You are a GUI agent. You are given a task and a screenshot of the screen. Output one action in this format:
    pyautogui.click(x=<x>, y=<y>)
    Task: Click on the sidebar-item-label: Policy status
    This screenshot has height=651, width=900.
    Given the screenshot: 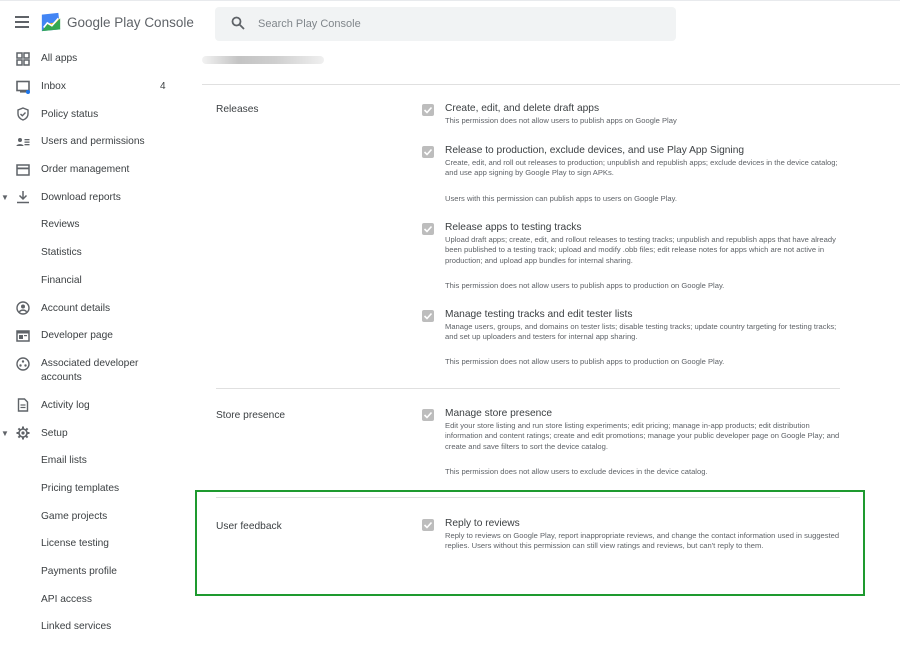 What is the action you would take?
    pyautogui.click(x=70, y=114)
    